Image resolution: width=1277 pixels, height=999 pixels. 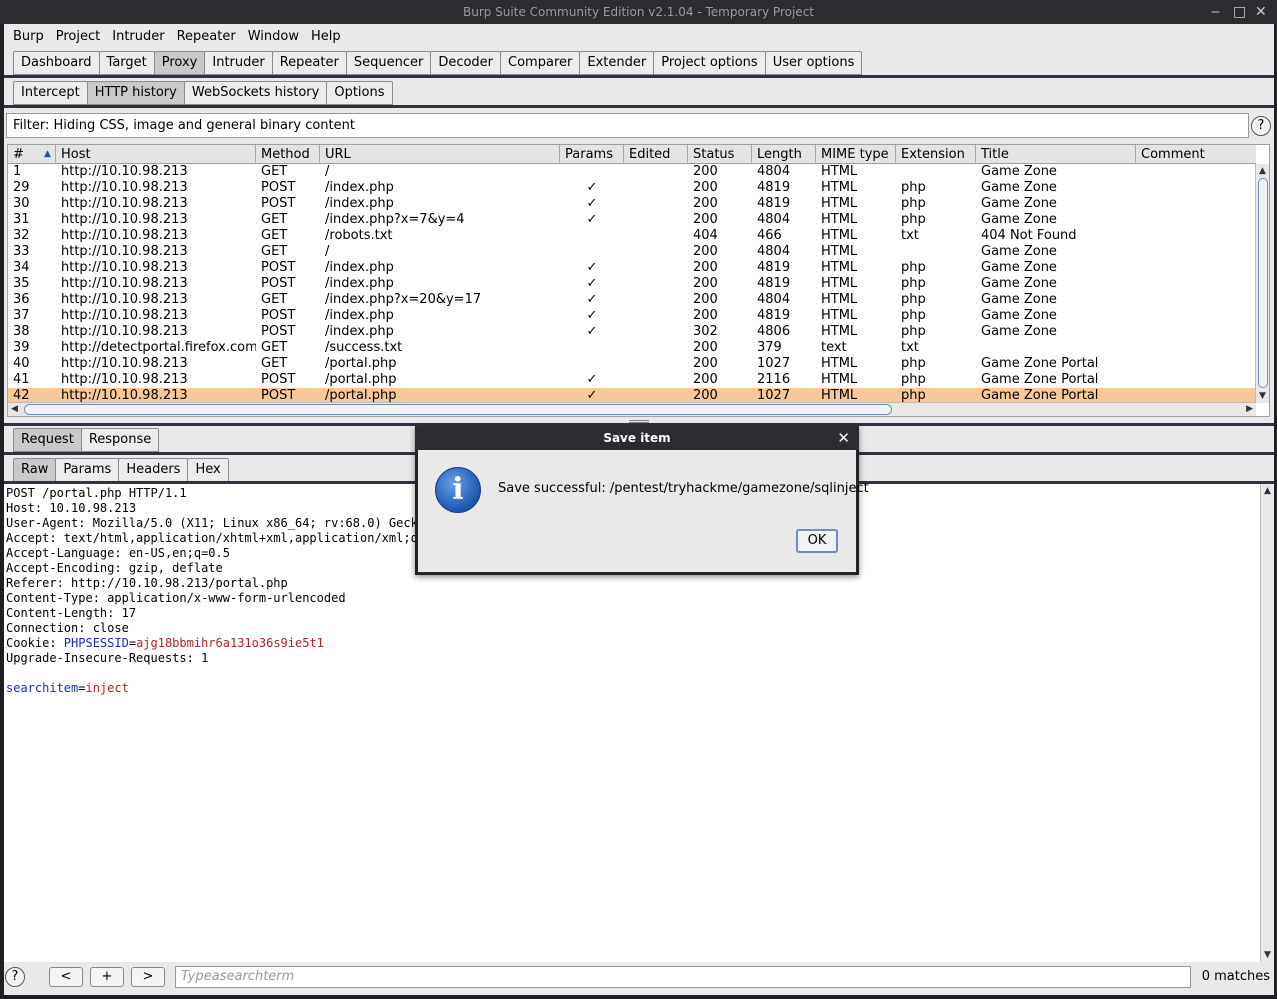 I want to click on tab-dashboard: Dashboard, so click(x=56, y=63).